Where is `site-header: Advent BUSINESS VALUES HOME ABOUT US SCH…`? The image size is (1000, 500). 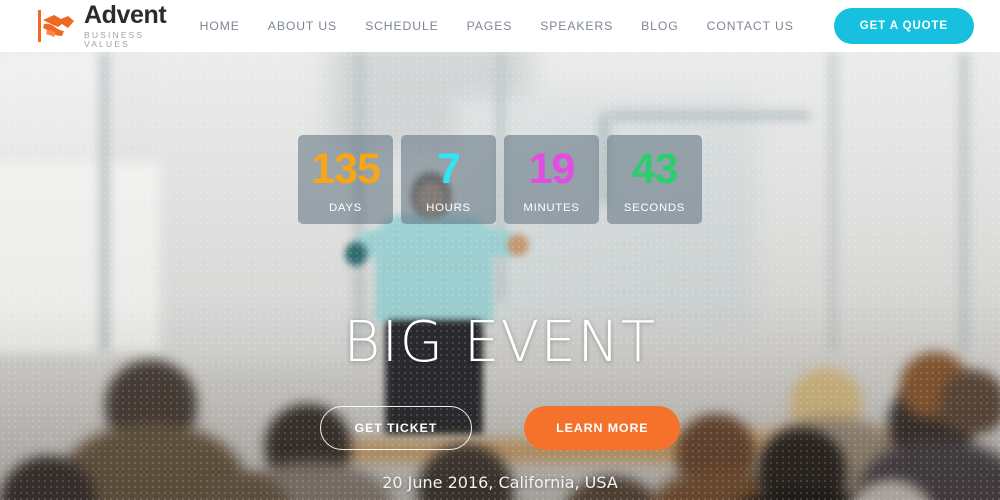
site-header: Advent BUSINESS VALUES HOME ABOUT US SCH… is located at coordinates (500, 26).